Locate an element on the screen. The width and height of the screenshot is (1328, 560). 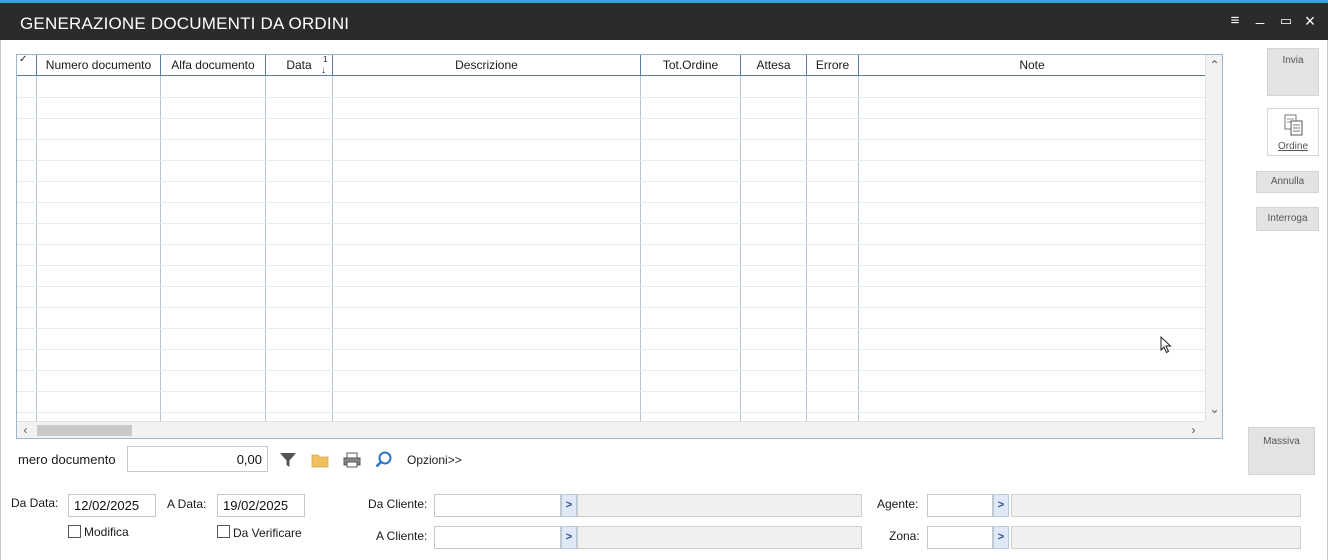
da-cliente-field is located at coordinates (497, 505).